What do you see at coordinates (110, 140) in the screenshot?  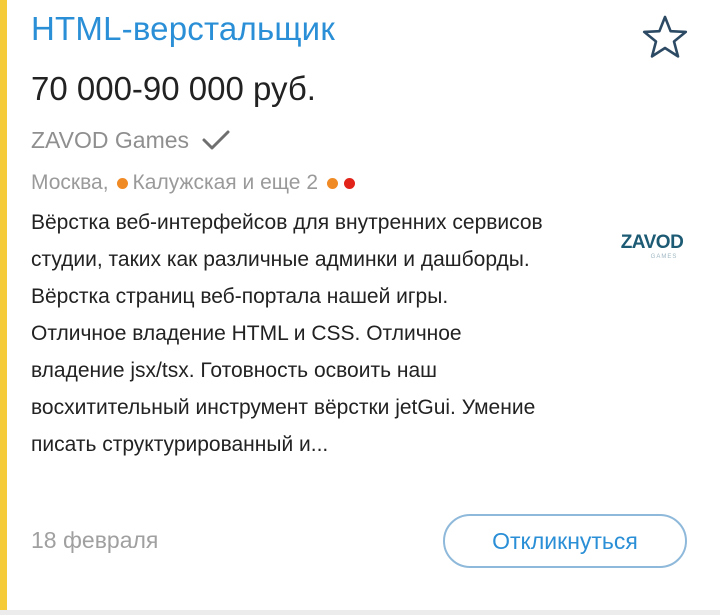 I see `company-name: ZAVOD Games` at bounding box center [110, 140].